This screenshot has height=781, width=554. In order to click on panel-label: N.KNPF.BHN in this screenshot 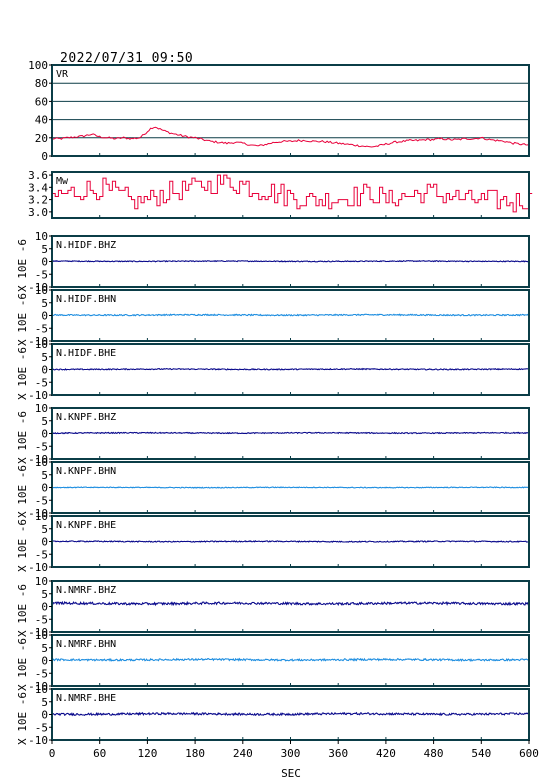, I will do `click(86, 471)`.